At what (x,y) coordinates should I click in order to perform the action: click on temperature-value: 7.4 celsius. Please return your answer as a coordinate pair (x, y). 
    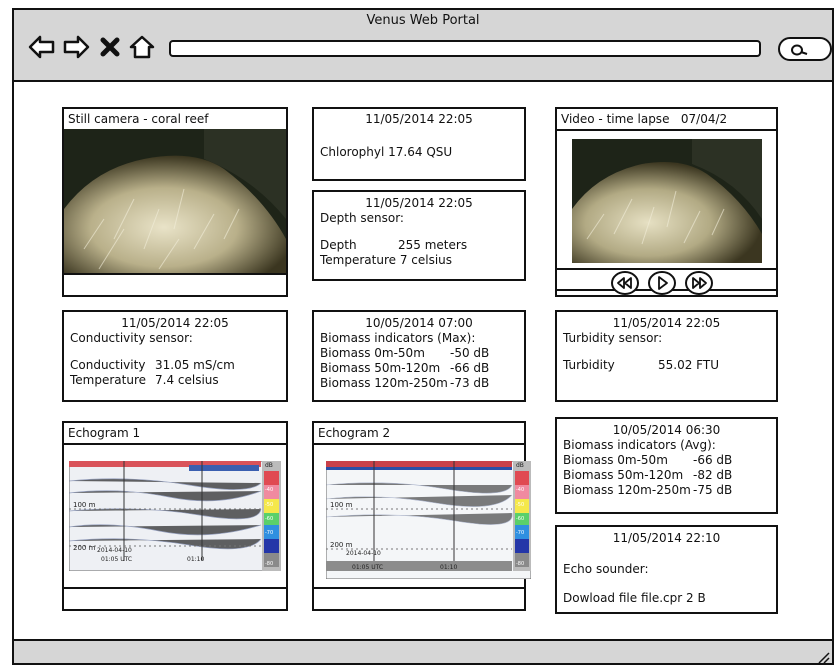
    Looking at the image, I should click on (187, 380).